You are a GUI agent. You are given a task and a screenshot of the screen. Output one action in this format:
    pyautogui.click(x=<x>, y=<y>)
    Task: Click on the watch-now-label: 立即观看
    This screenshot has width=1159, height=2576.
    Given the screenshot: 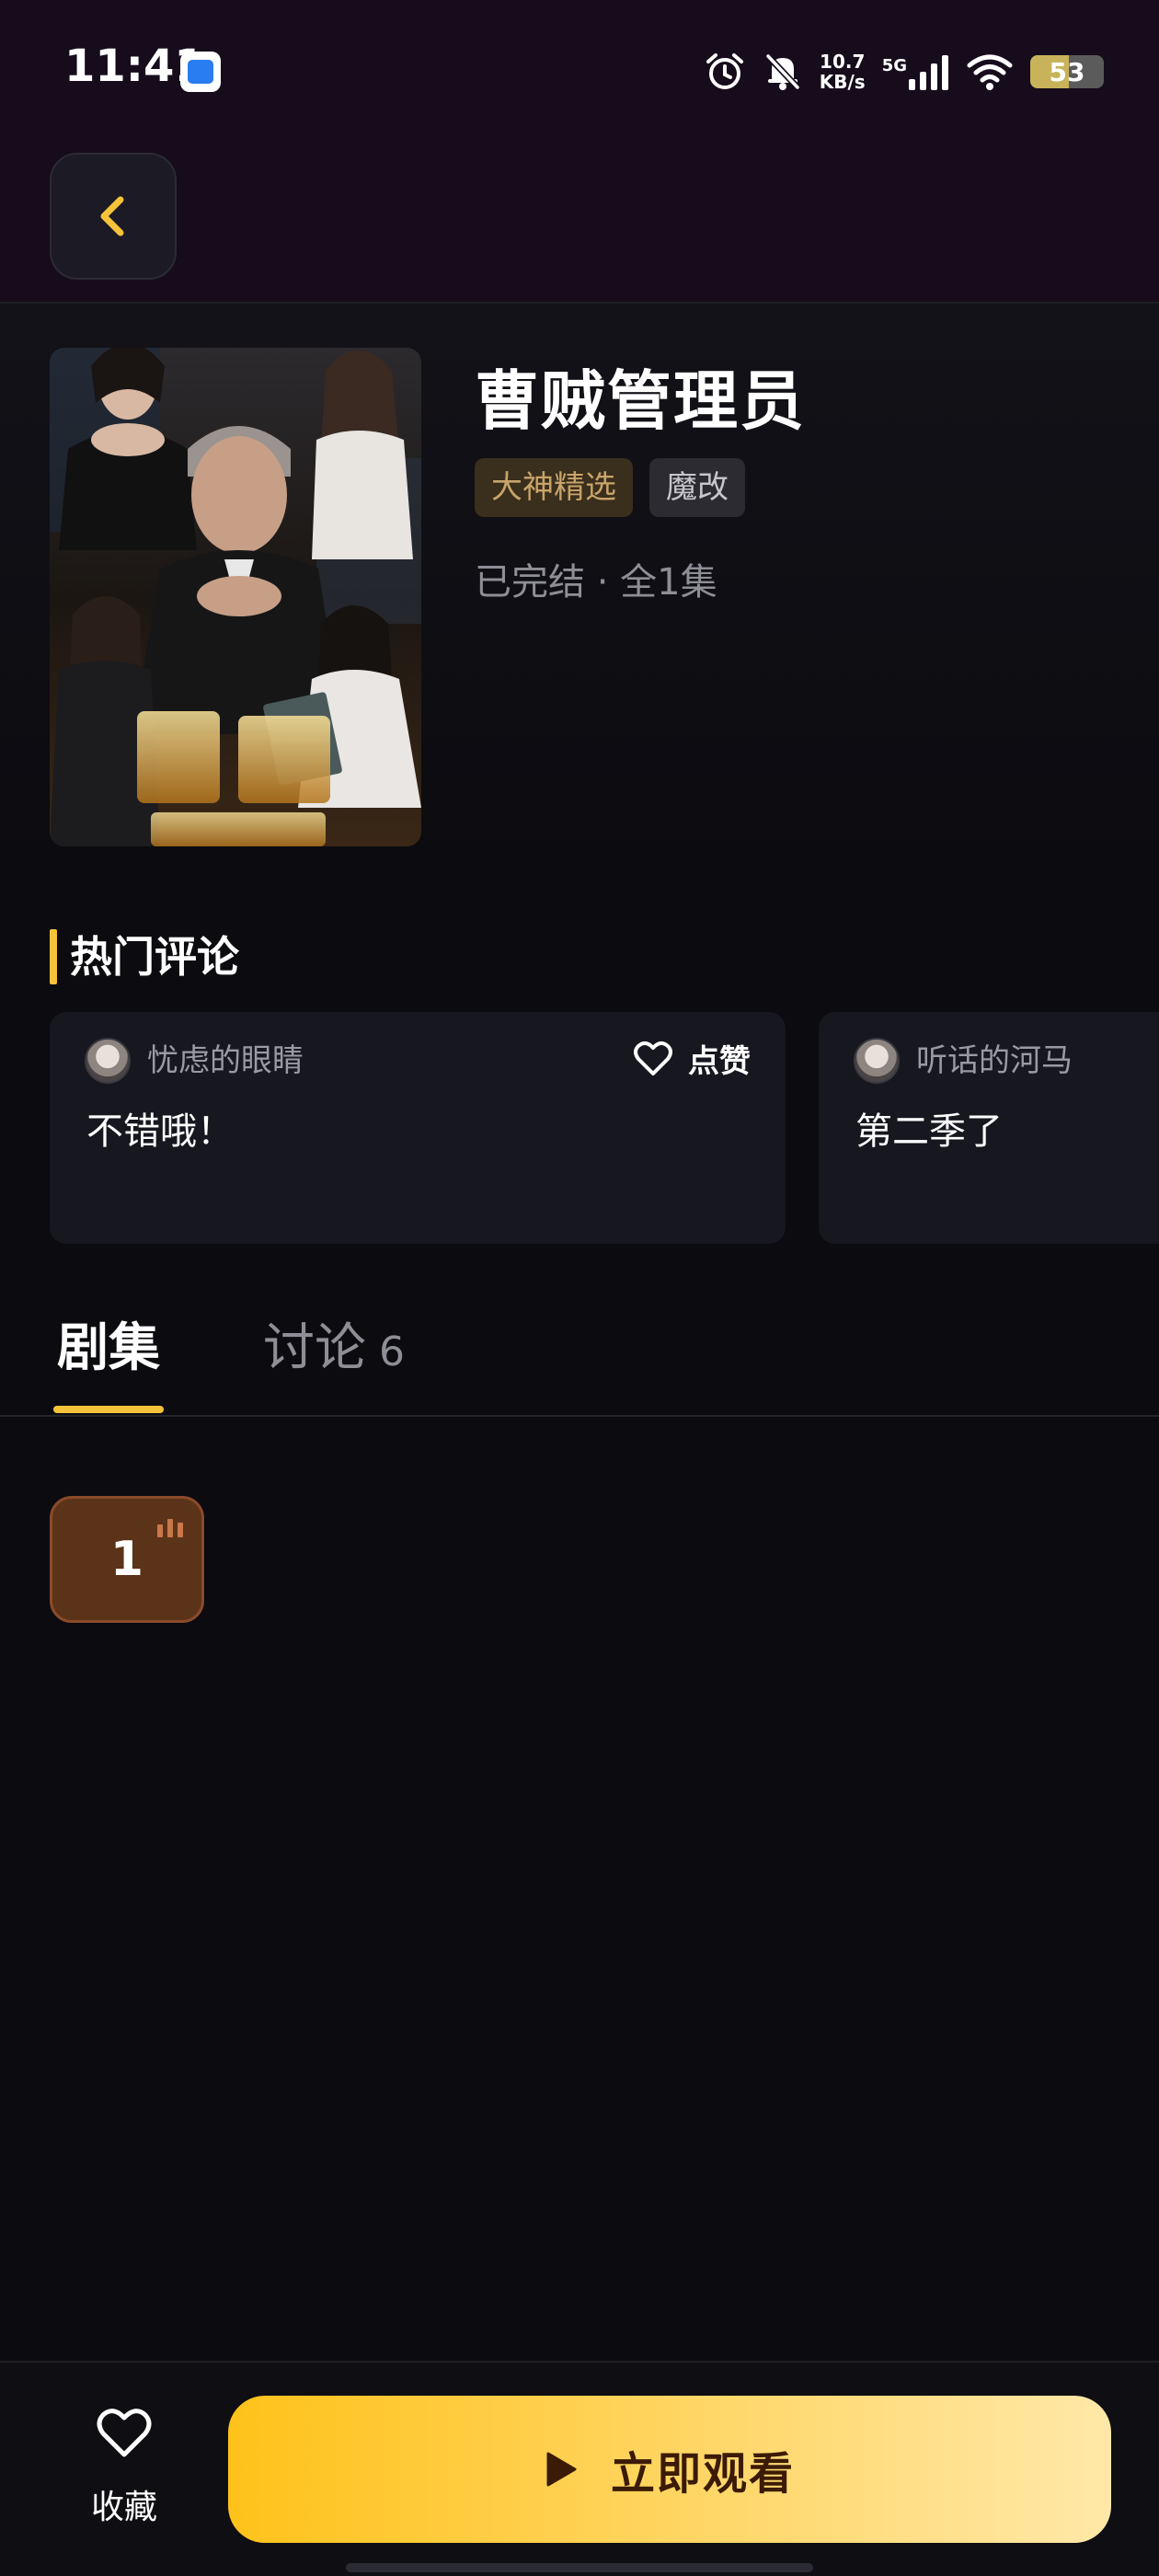 What is the action you would take?
    pyautogui.click(x=702, y=2474)
    